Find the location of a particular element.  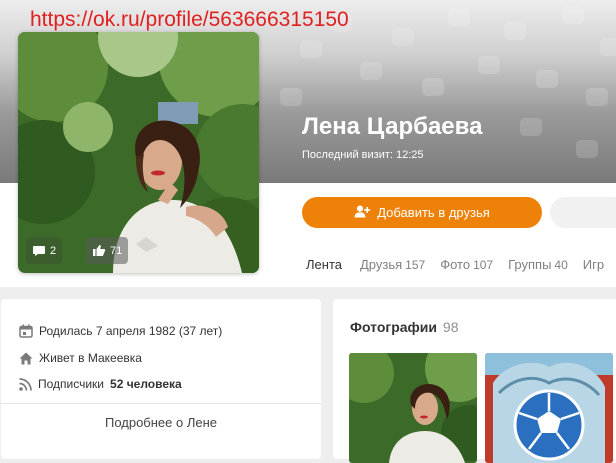

tab-photos-count: 107 is located at coordinates (483, 265).